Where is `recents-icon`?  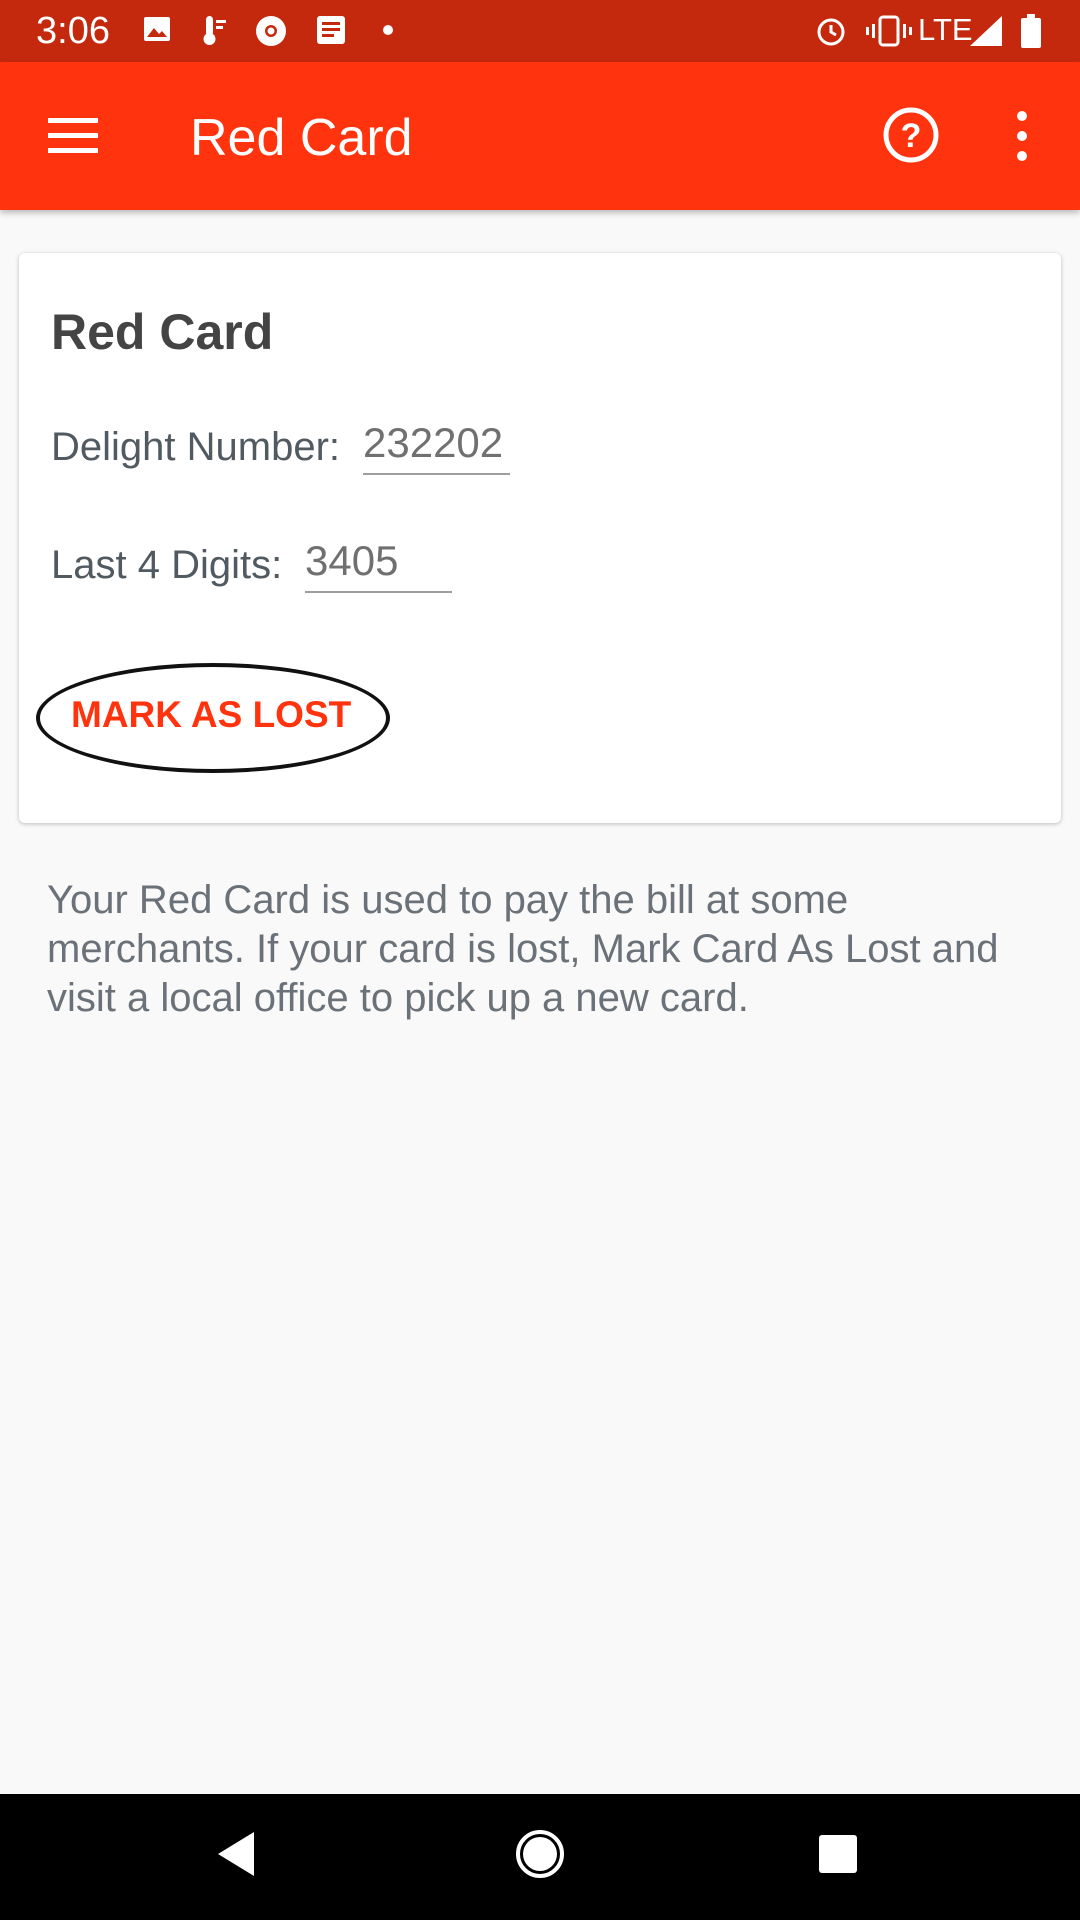
recents-icon is located at coordinates (838, 1854).